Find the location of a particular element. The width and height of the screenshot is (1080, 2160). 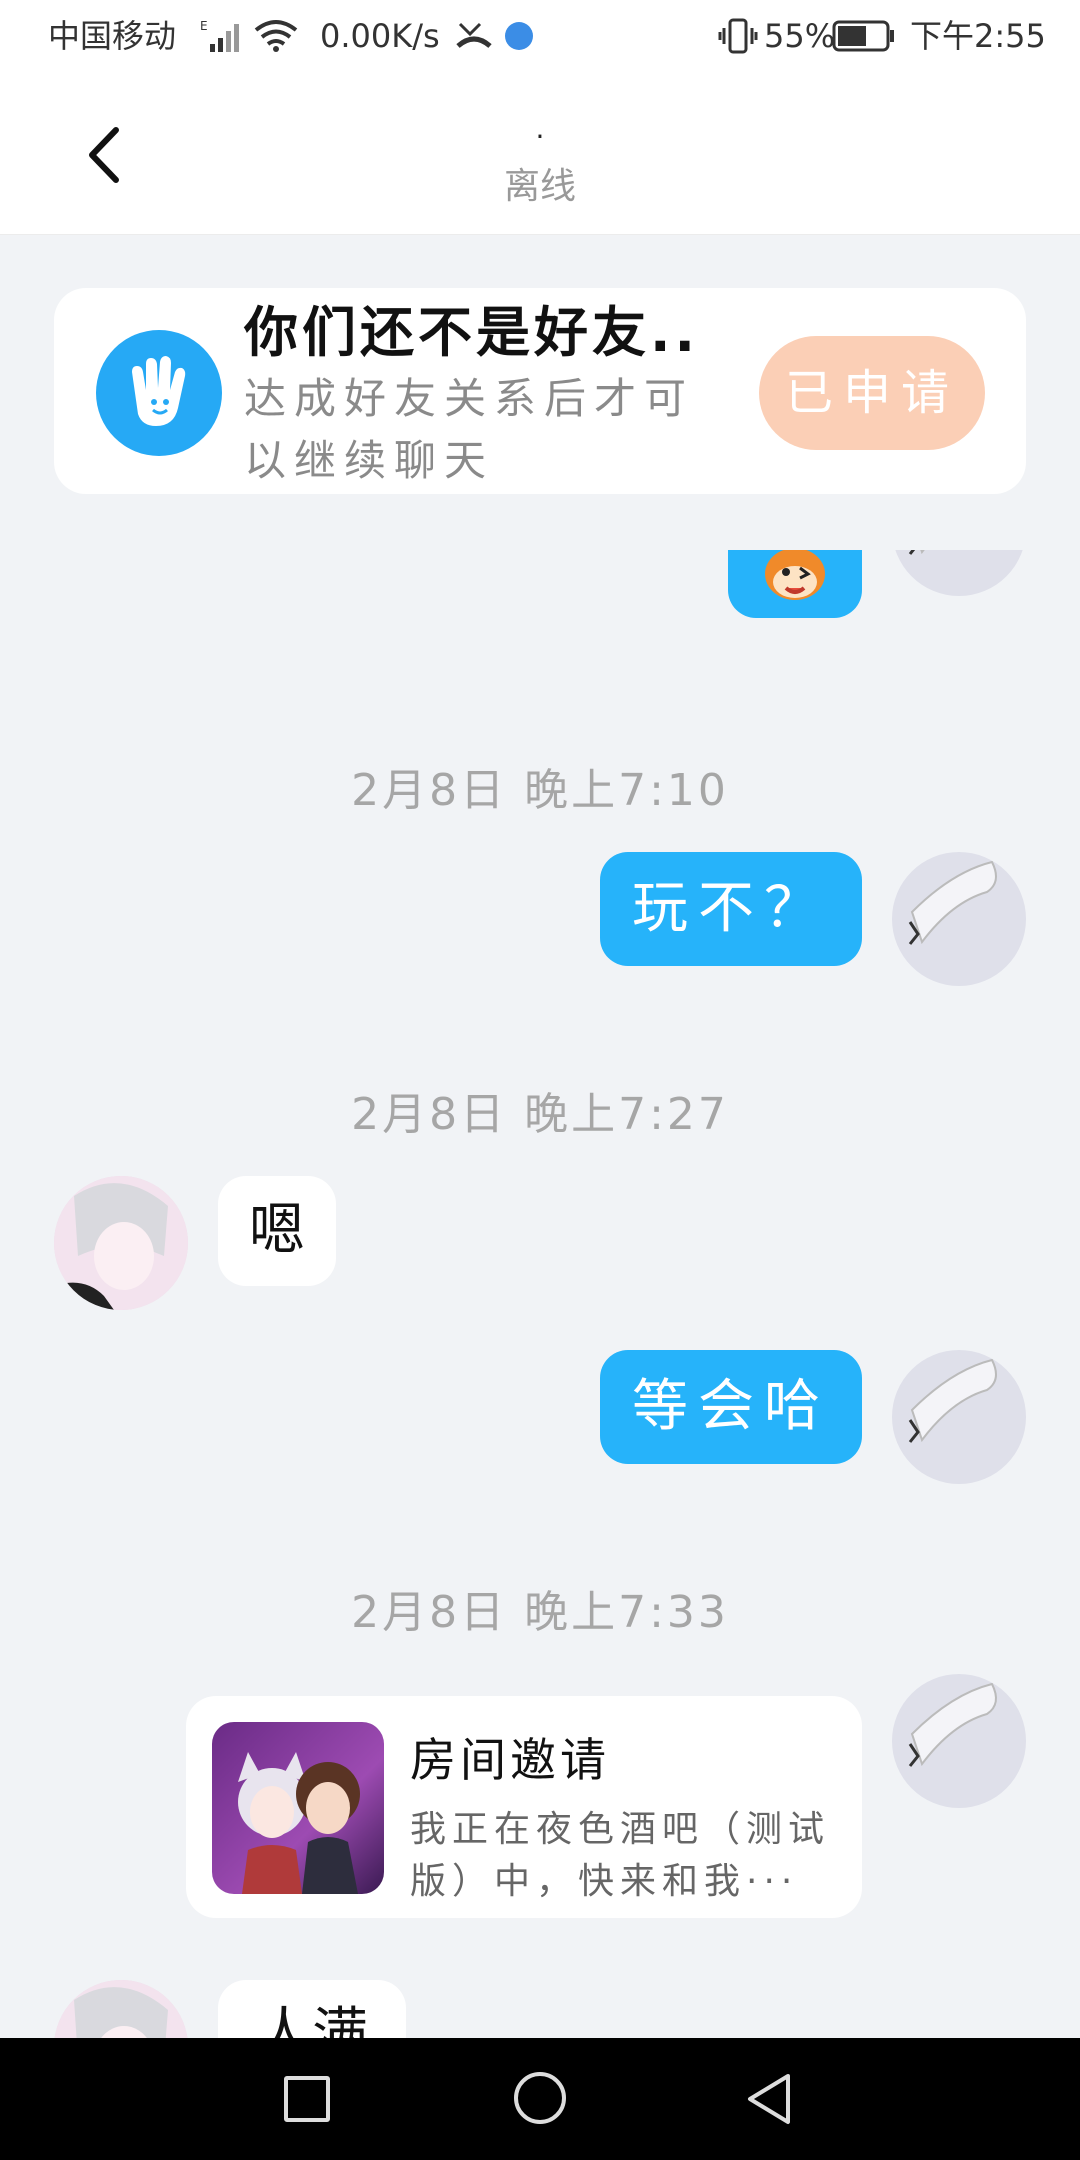

square-icon is located at coordinates (307, 2099).